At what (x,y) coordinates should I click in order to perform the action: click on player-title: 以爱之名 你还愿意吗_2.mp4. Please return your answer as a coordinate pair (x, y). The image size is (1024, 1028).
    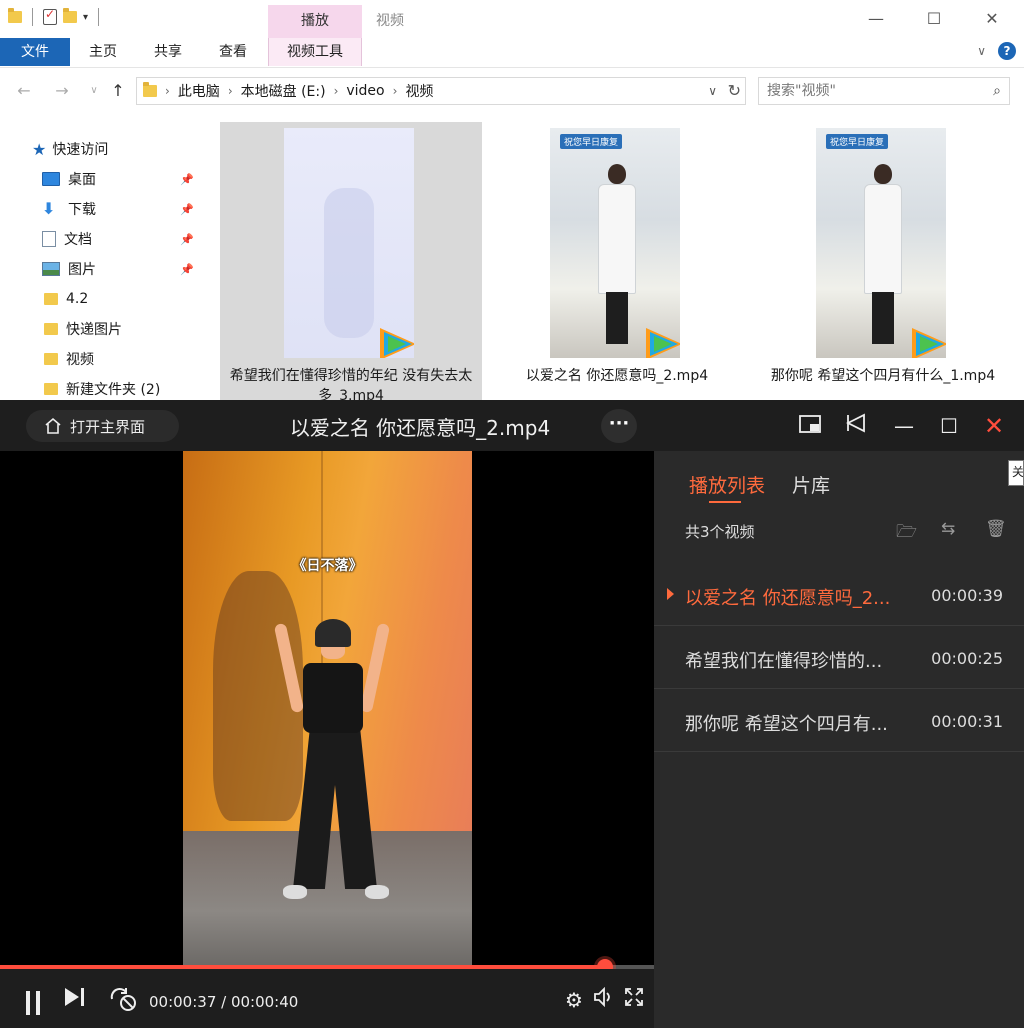
    Looking at the image, I should click on (420, 428).